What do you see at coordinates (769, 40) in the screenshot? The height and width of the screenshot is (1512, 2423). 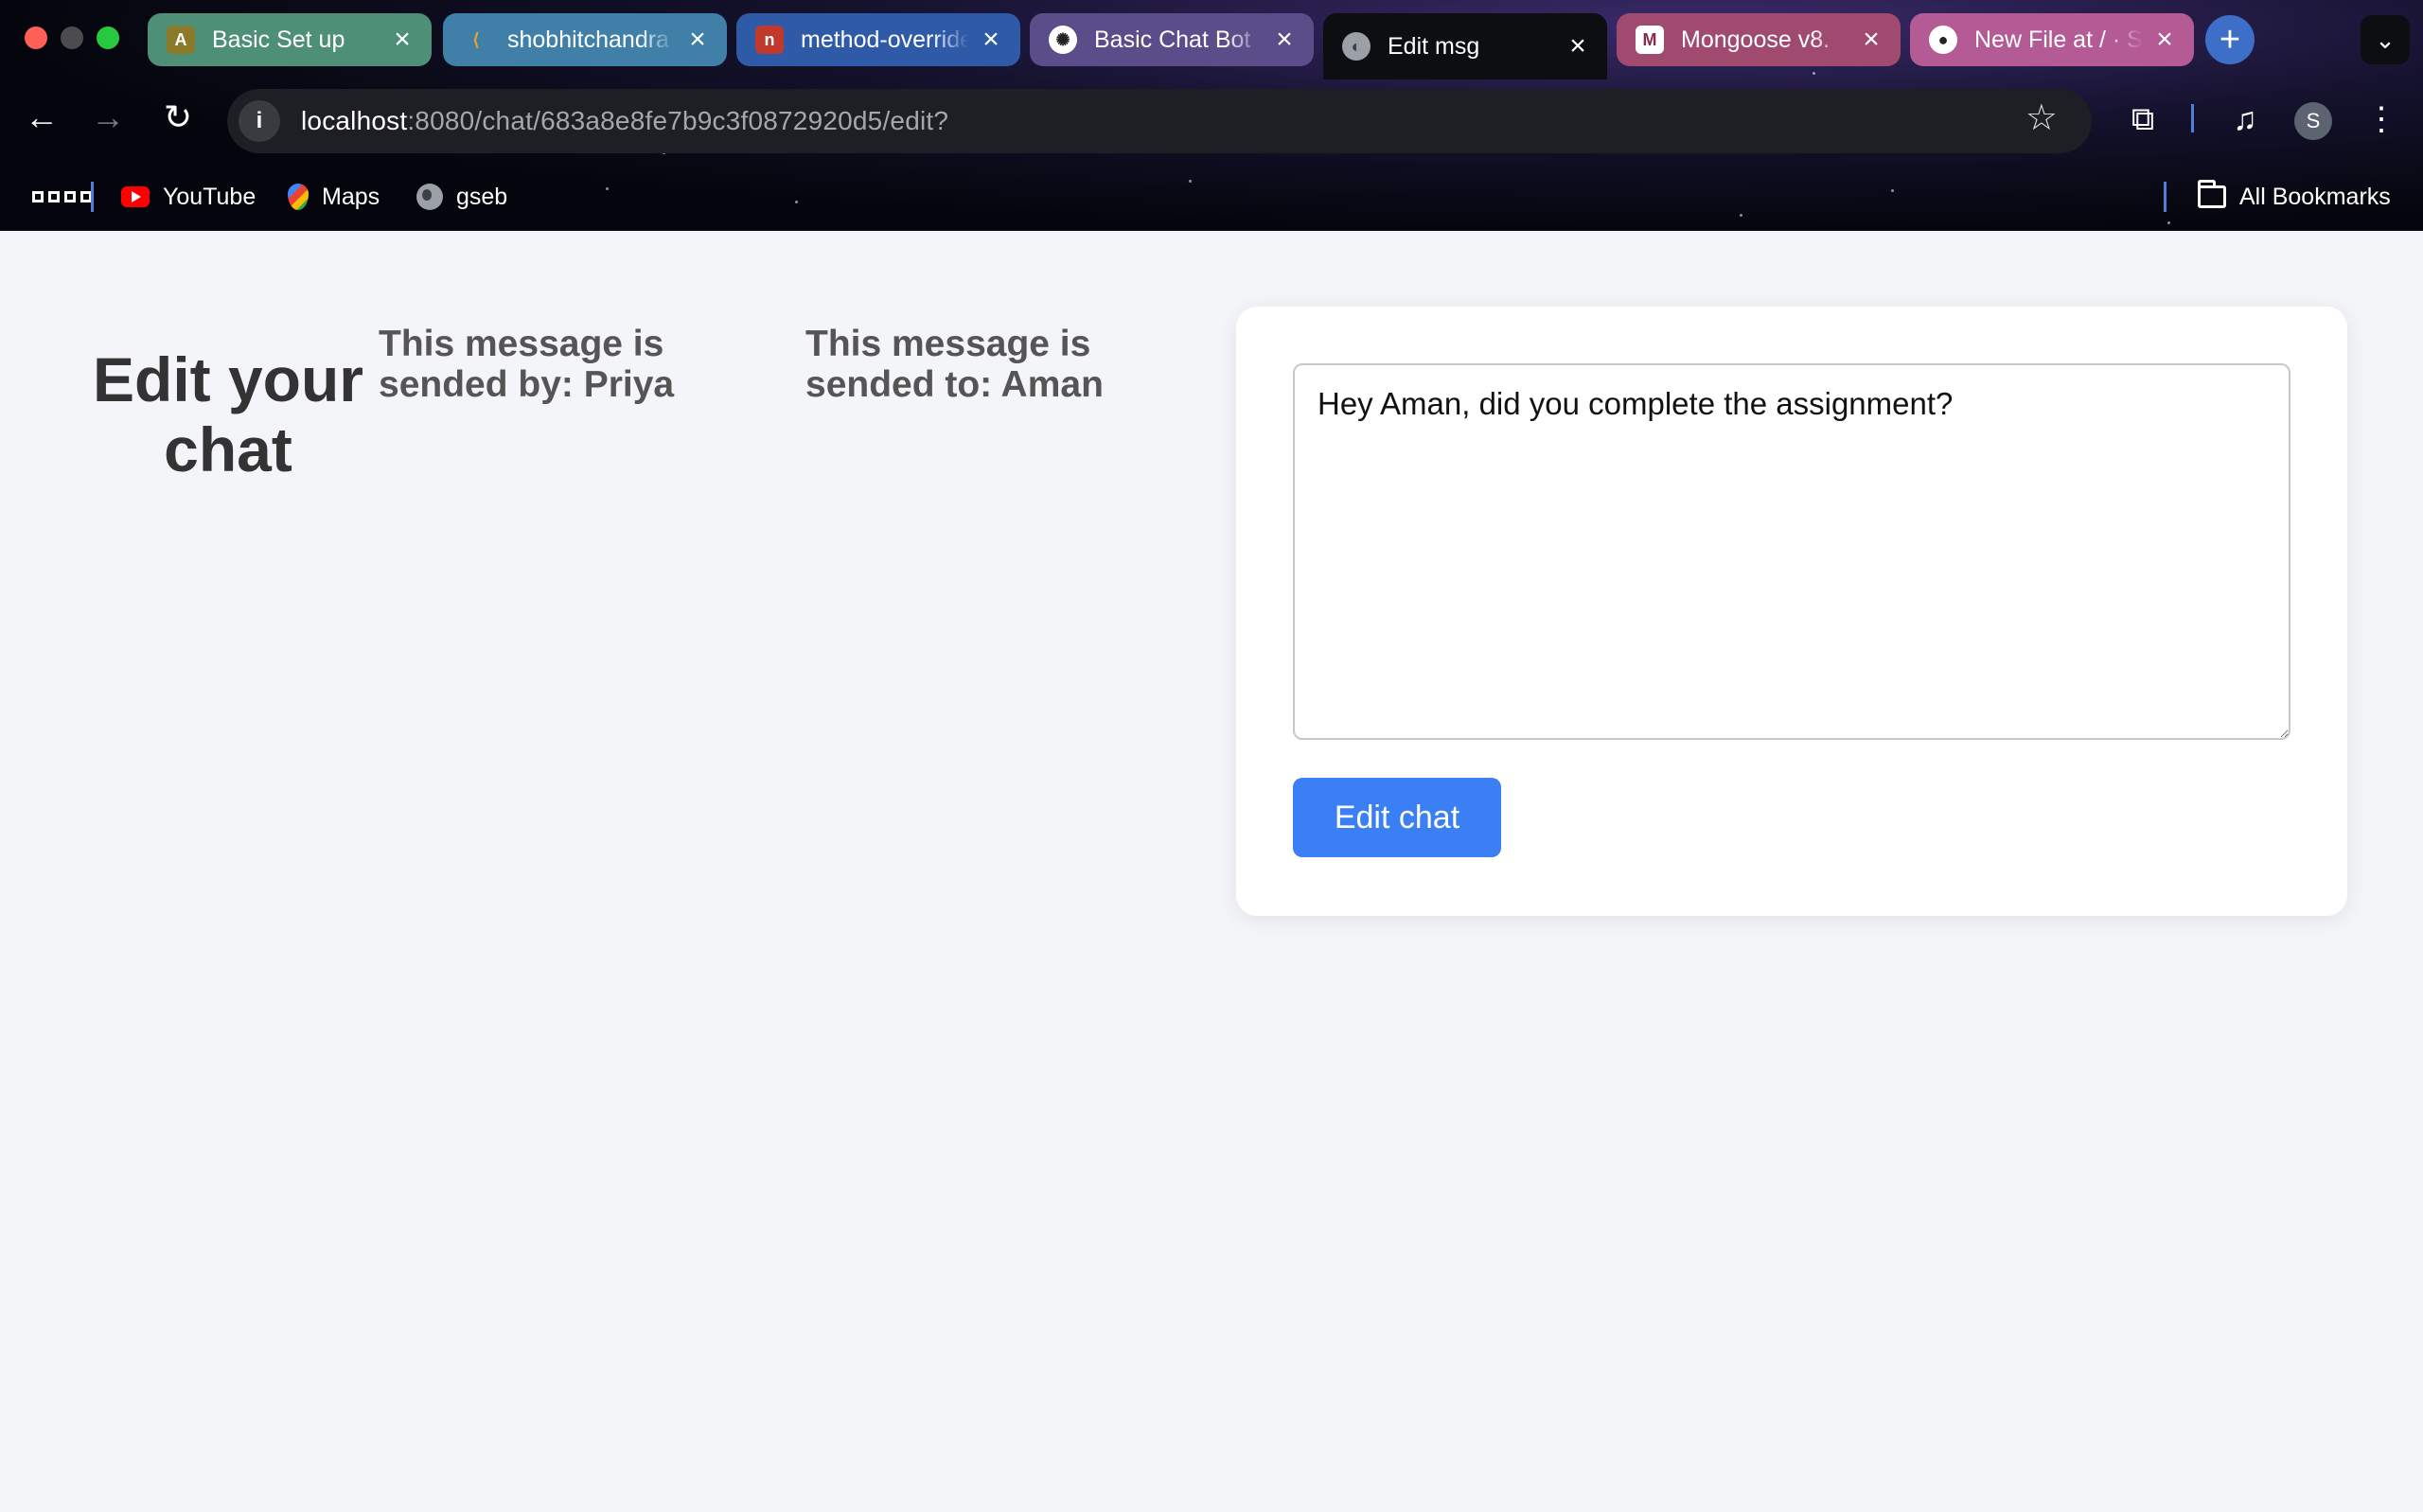 I see `npm-icon: n` at bounding box center [769, 40].